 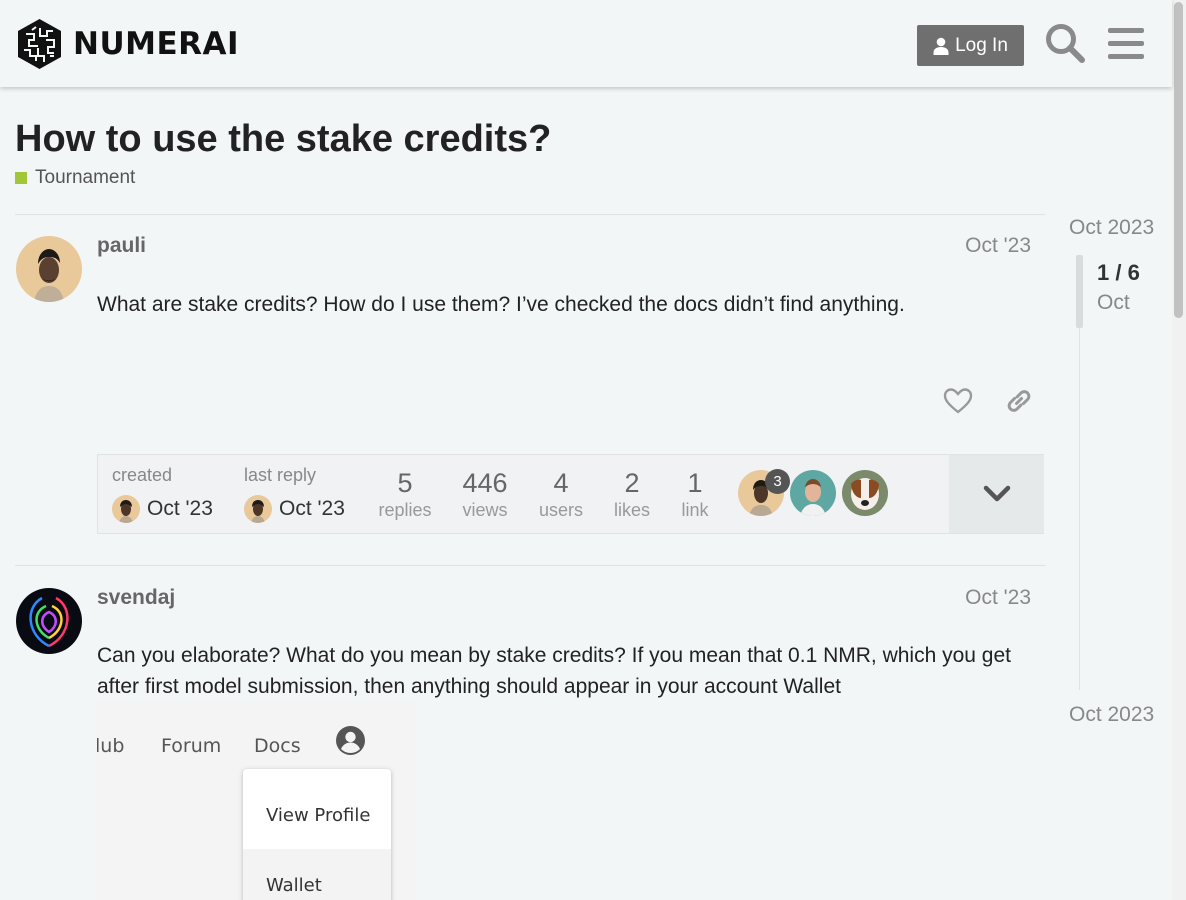 What do you see at coordinates (1065, 43) in the screenshot?
I see `search-icon` at bounding box center [1065, 43].